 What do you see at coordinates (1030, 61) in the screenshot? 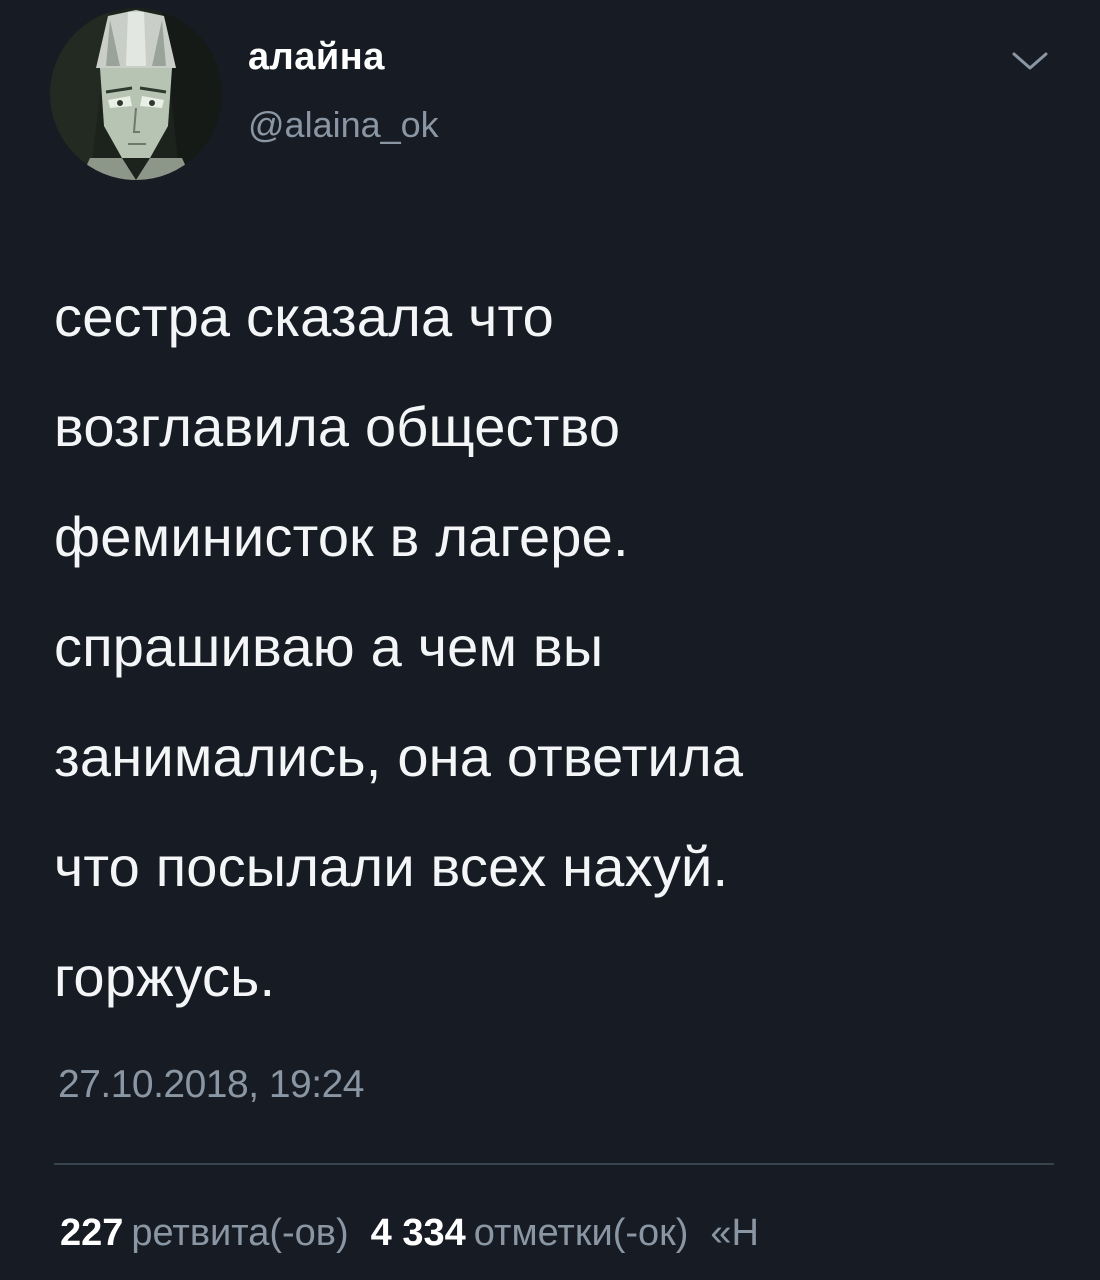
I see `chevron-down-icon` at bounding box center [1030, 61].